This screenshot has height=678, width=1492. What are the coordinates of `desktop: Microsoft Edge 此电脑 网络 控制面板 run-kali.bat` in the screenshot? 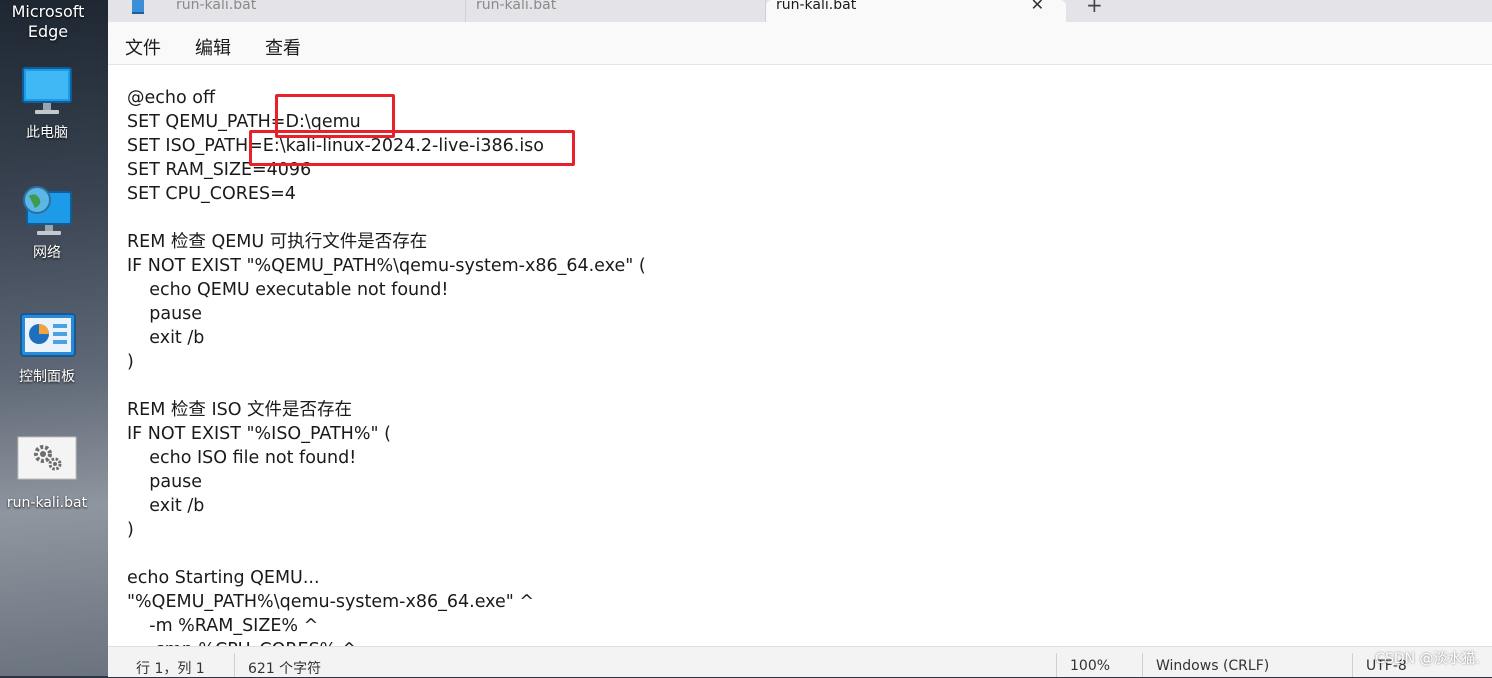 It's located at (54, 338).